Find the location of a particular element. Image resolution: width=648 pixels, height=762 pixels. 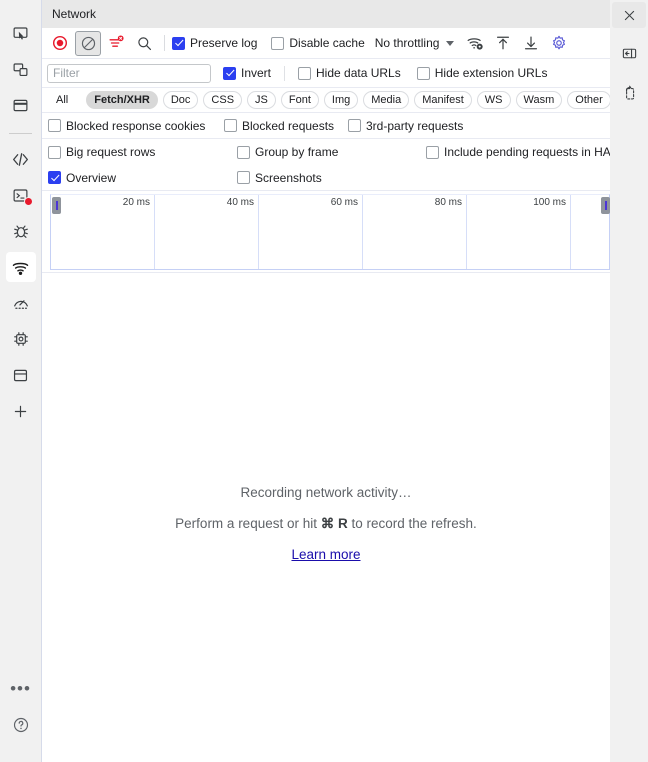

sources-code-icon is located at coordinates (21, 159).